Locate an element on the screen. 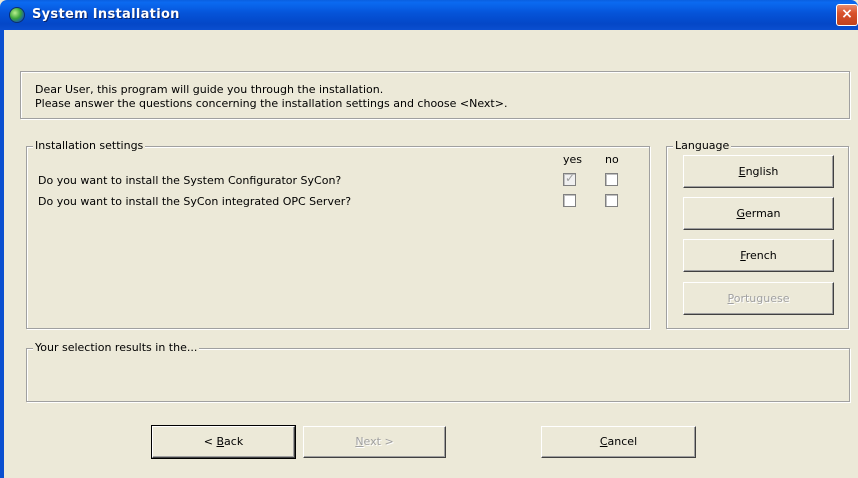 The image size is (858, 478). cancel-label: ancel is located at coordinates (622, 441).